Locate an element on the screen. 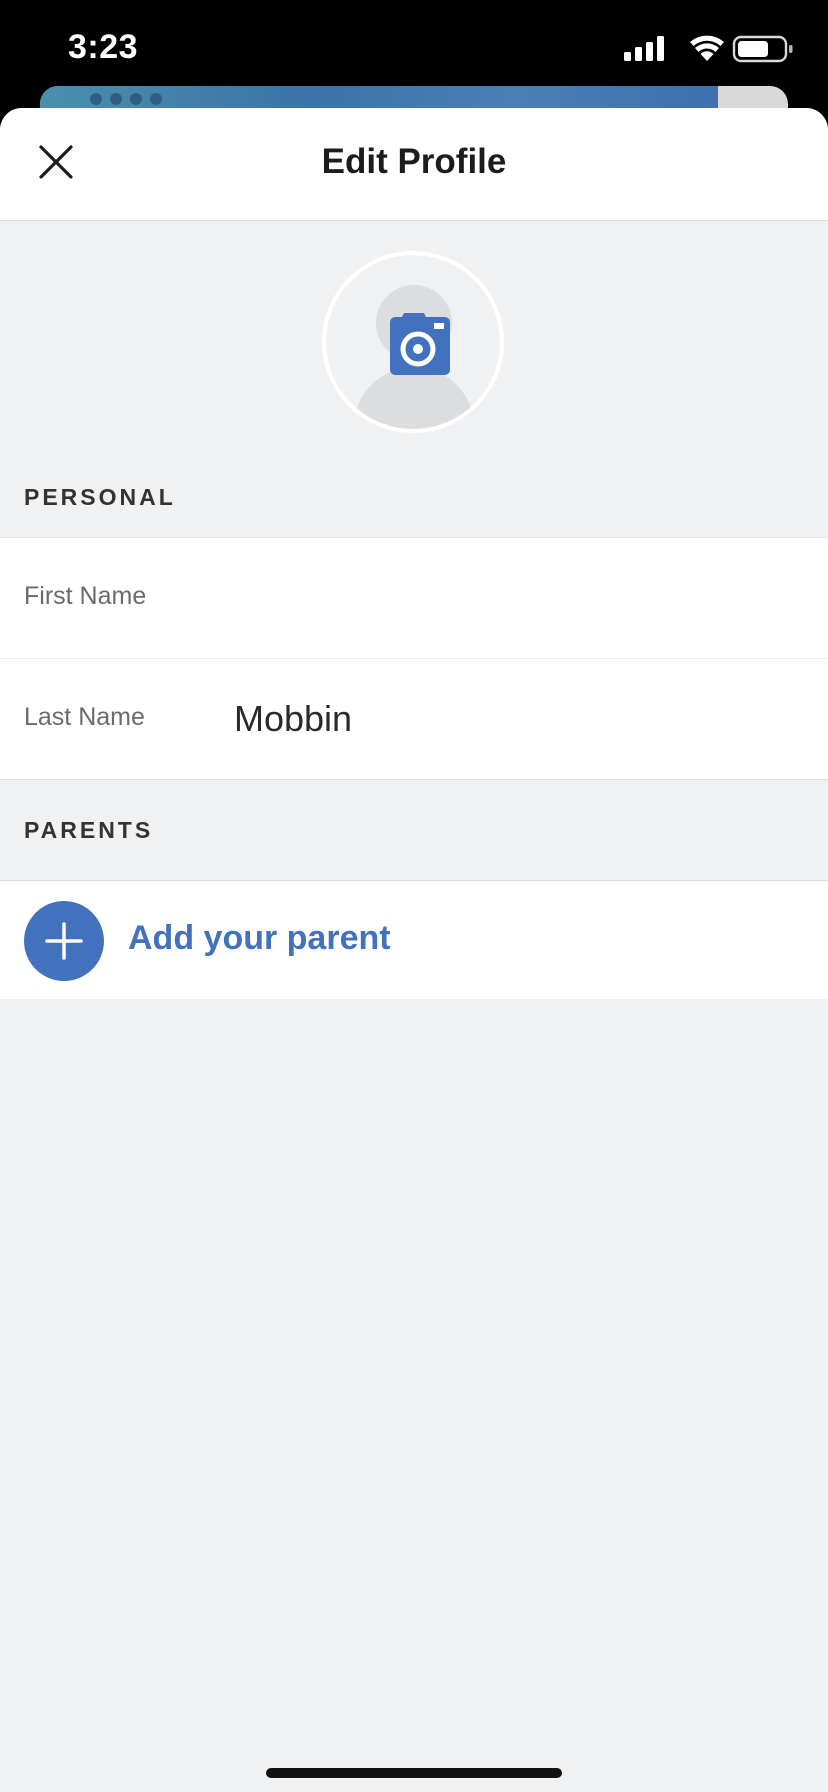 The width and height of the screenshot is (828, 1792). add-parent-circle is located at coordinates (64, 941).